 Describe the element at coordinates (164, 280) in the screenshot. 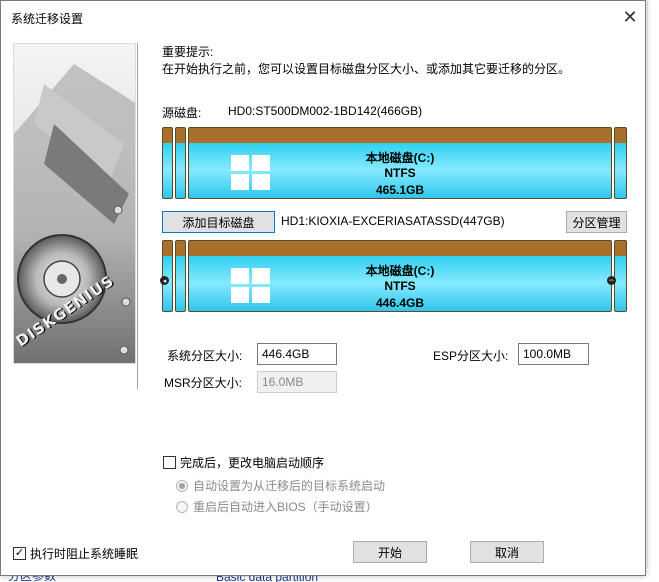

I see `resize-handle-left-icon: ◂` at that location.